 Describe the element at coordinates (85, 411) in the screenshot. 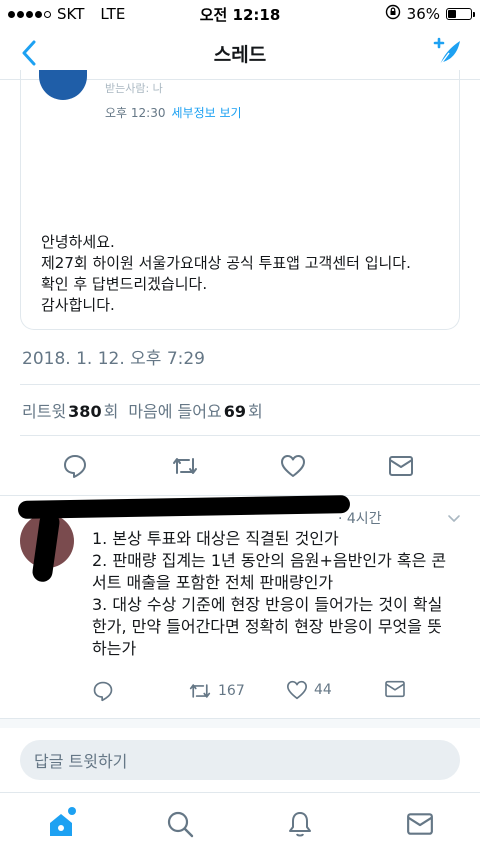

I see `retweet-count: 380` at that location.